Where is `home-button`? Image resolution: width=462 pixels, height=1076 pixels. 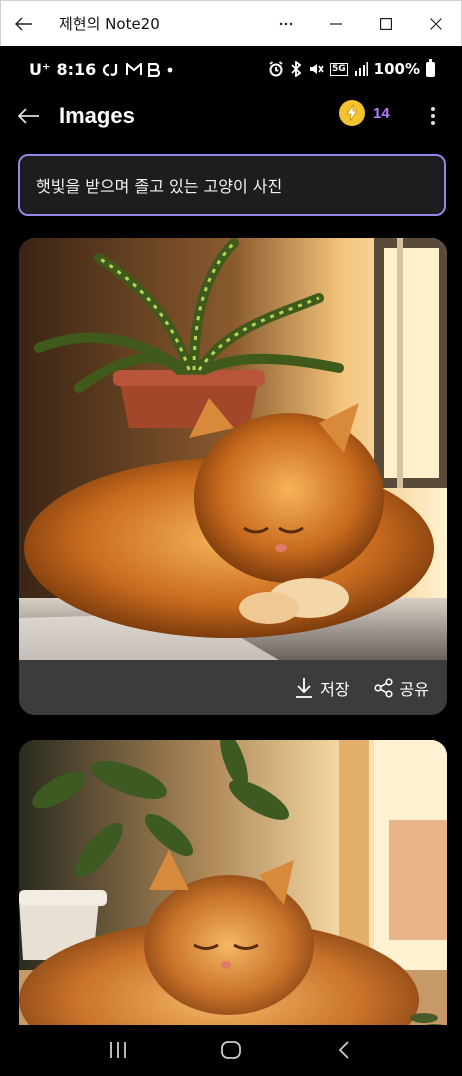
home-button is located at coordinates (231, 1050).